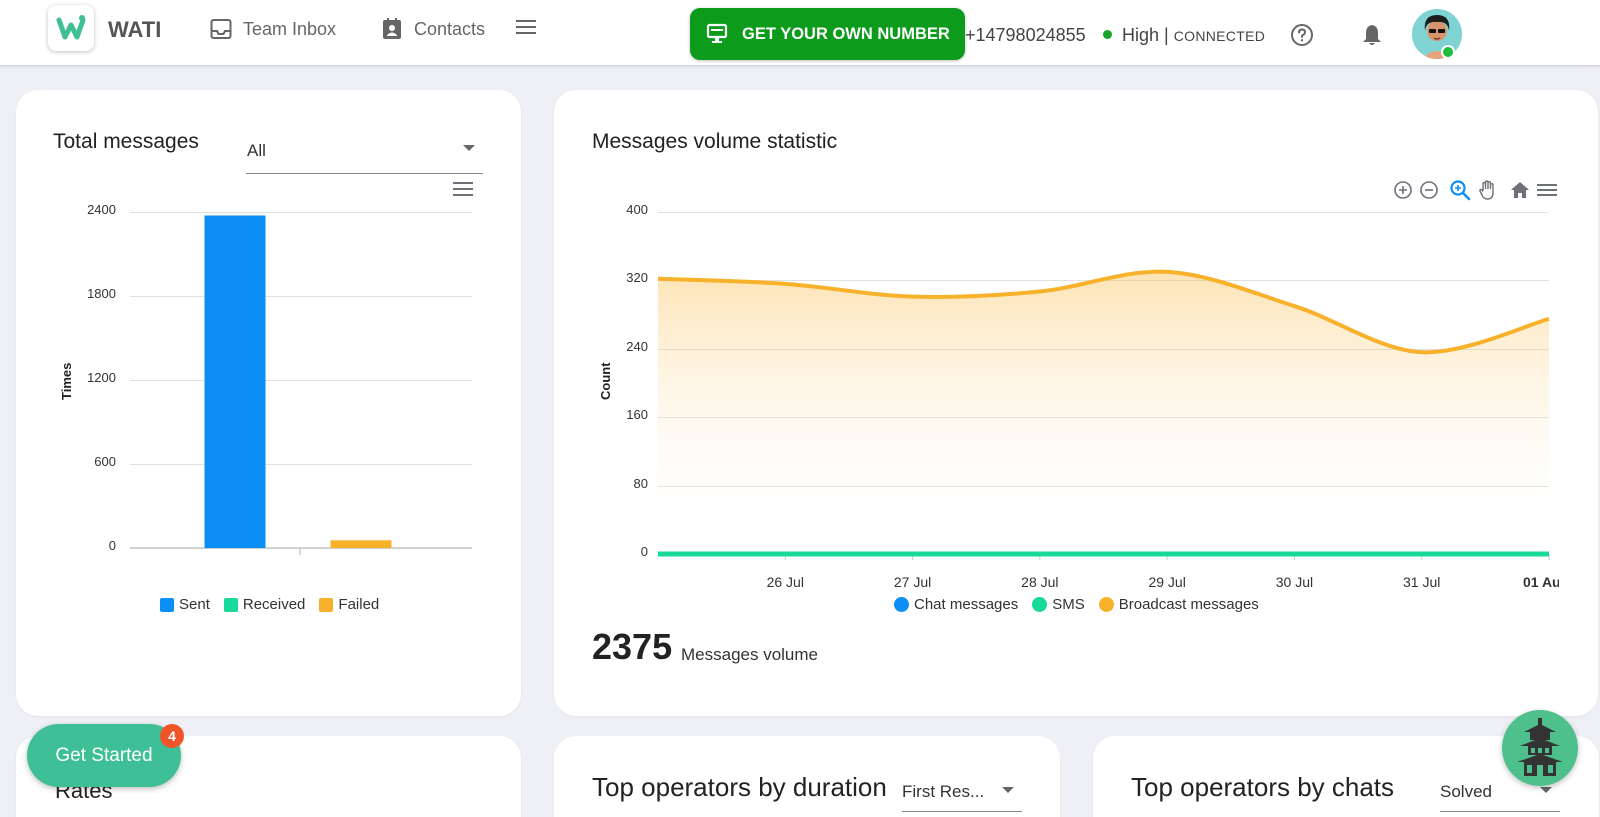 Image resolution: width=1600 pixels, height=817 pixels. Describe the element at coordinates (1294, 582) in the screenshot. I see `x-tick-label: 30 Jul` at that location.